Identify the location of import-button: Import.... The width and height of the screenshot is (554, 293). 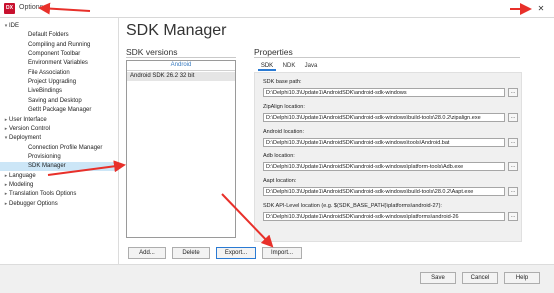
(282, 253).